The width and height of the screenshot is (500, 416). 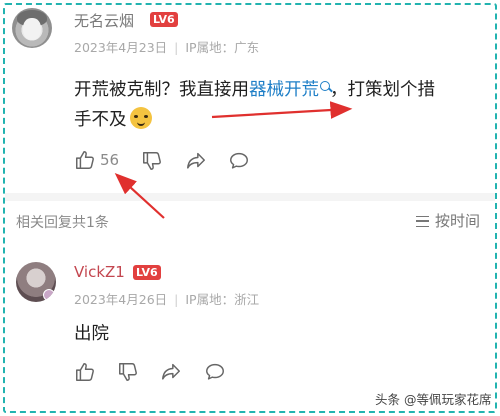 I want to click on doge-emoji-icon, so click(x=140, y=118).